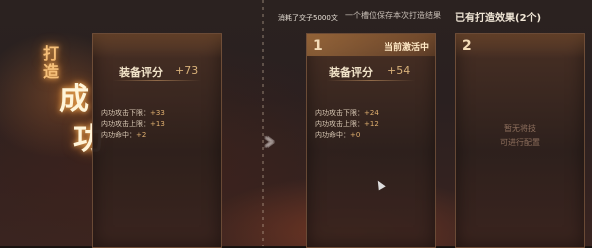 This screenshot has width=592, height=248. What do you see at coordinates (318, 46) in the screenshot?
I see `slot-number: 1` at bounding box center [318, 46].